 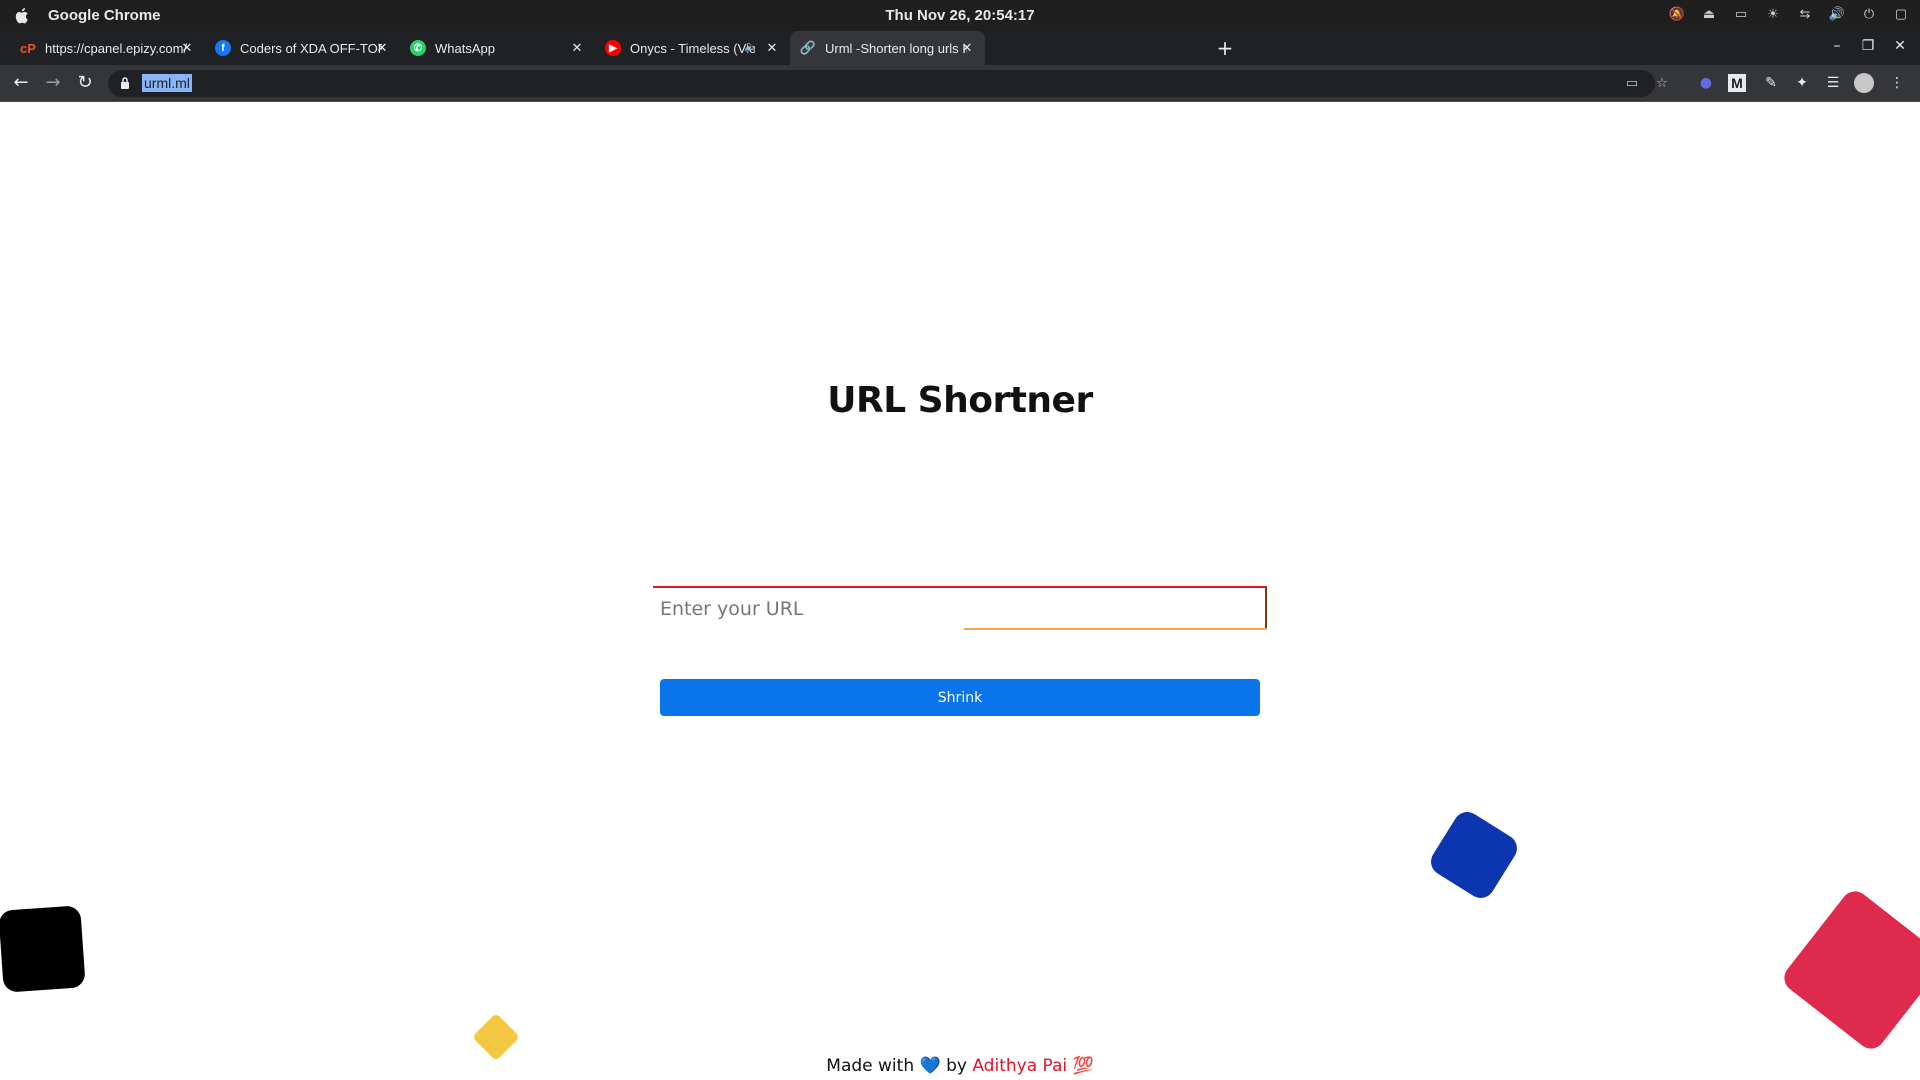 What do you see at coordinates (418, 48) in the screenshot?
I see `whatsapp-icon: ✆` at bounding box center [418, 48].